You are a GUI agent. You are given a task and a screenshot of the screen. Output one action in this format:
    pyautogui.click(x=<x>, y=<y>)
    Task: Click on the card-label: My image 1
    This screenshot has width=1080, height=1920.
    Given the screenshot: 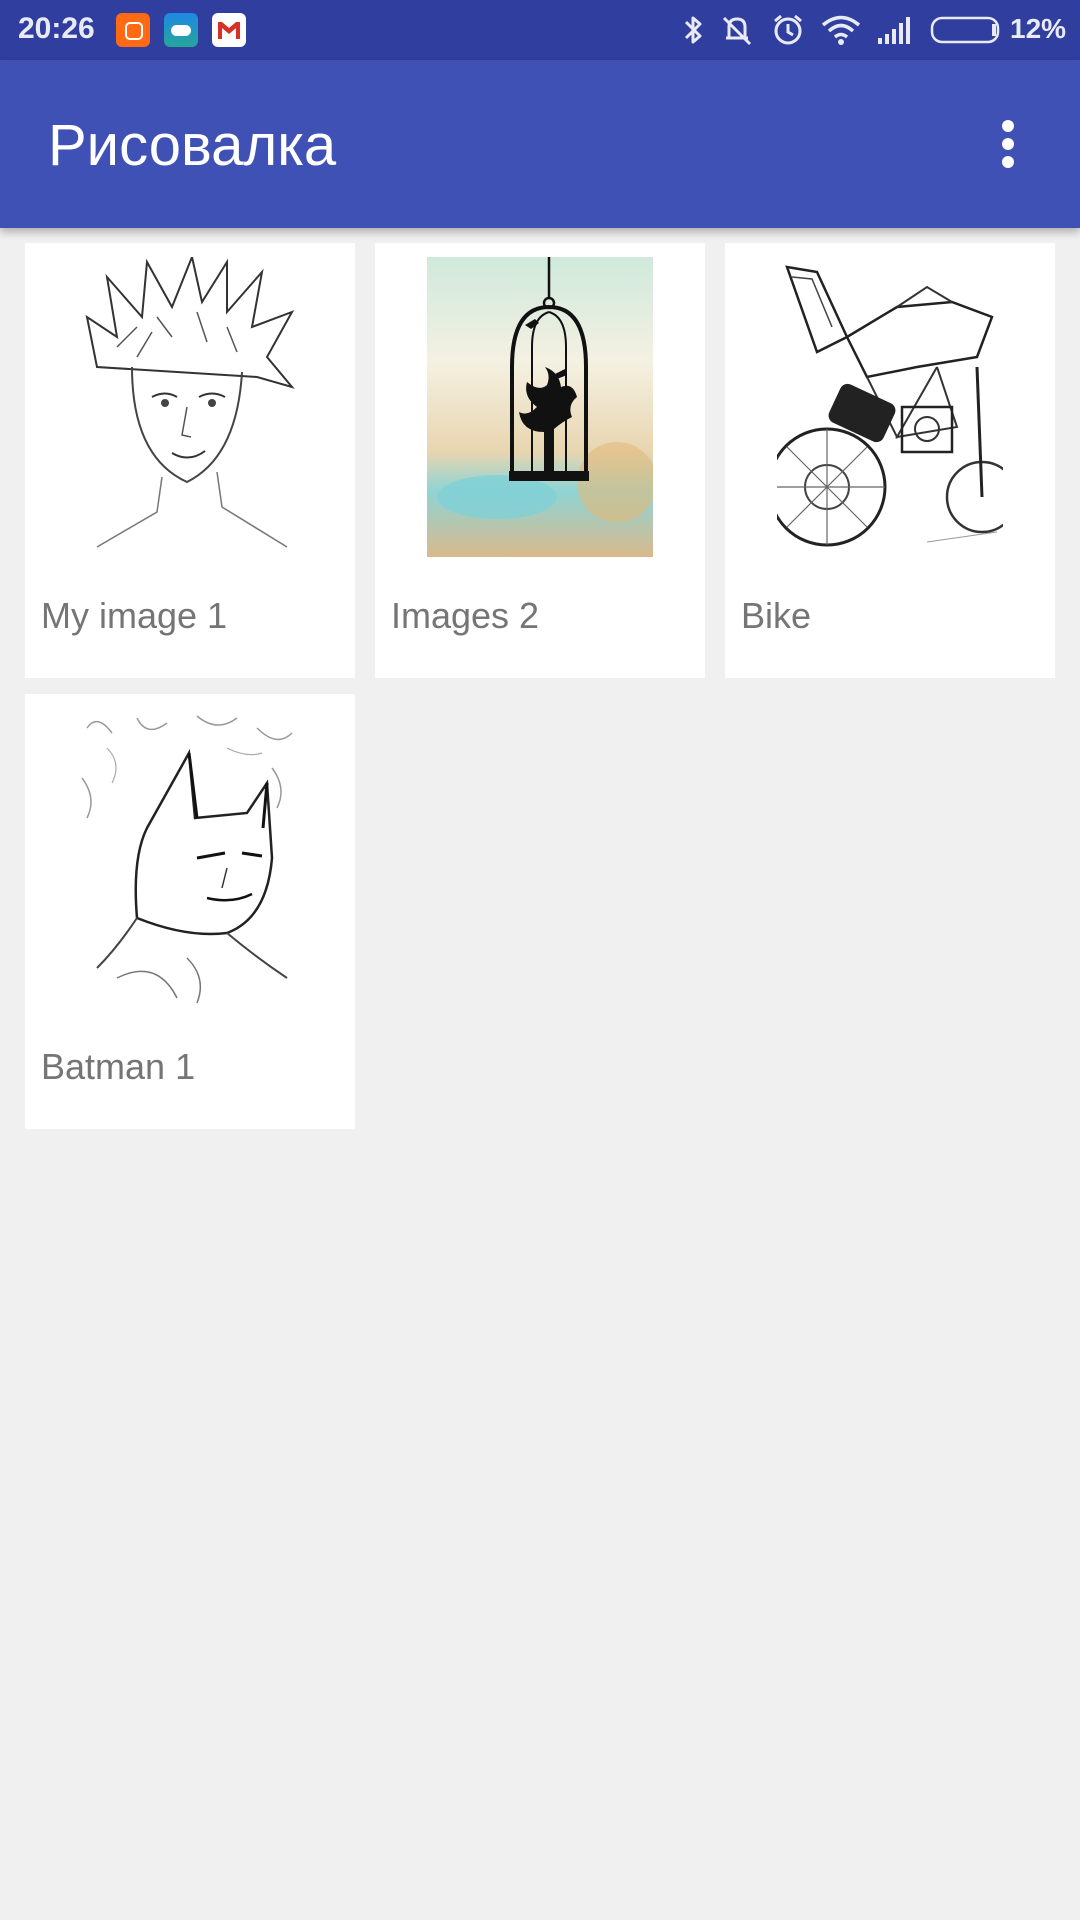 What is the action you would take?
    pyautogui.click(x=134, y=615)
    